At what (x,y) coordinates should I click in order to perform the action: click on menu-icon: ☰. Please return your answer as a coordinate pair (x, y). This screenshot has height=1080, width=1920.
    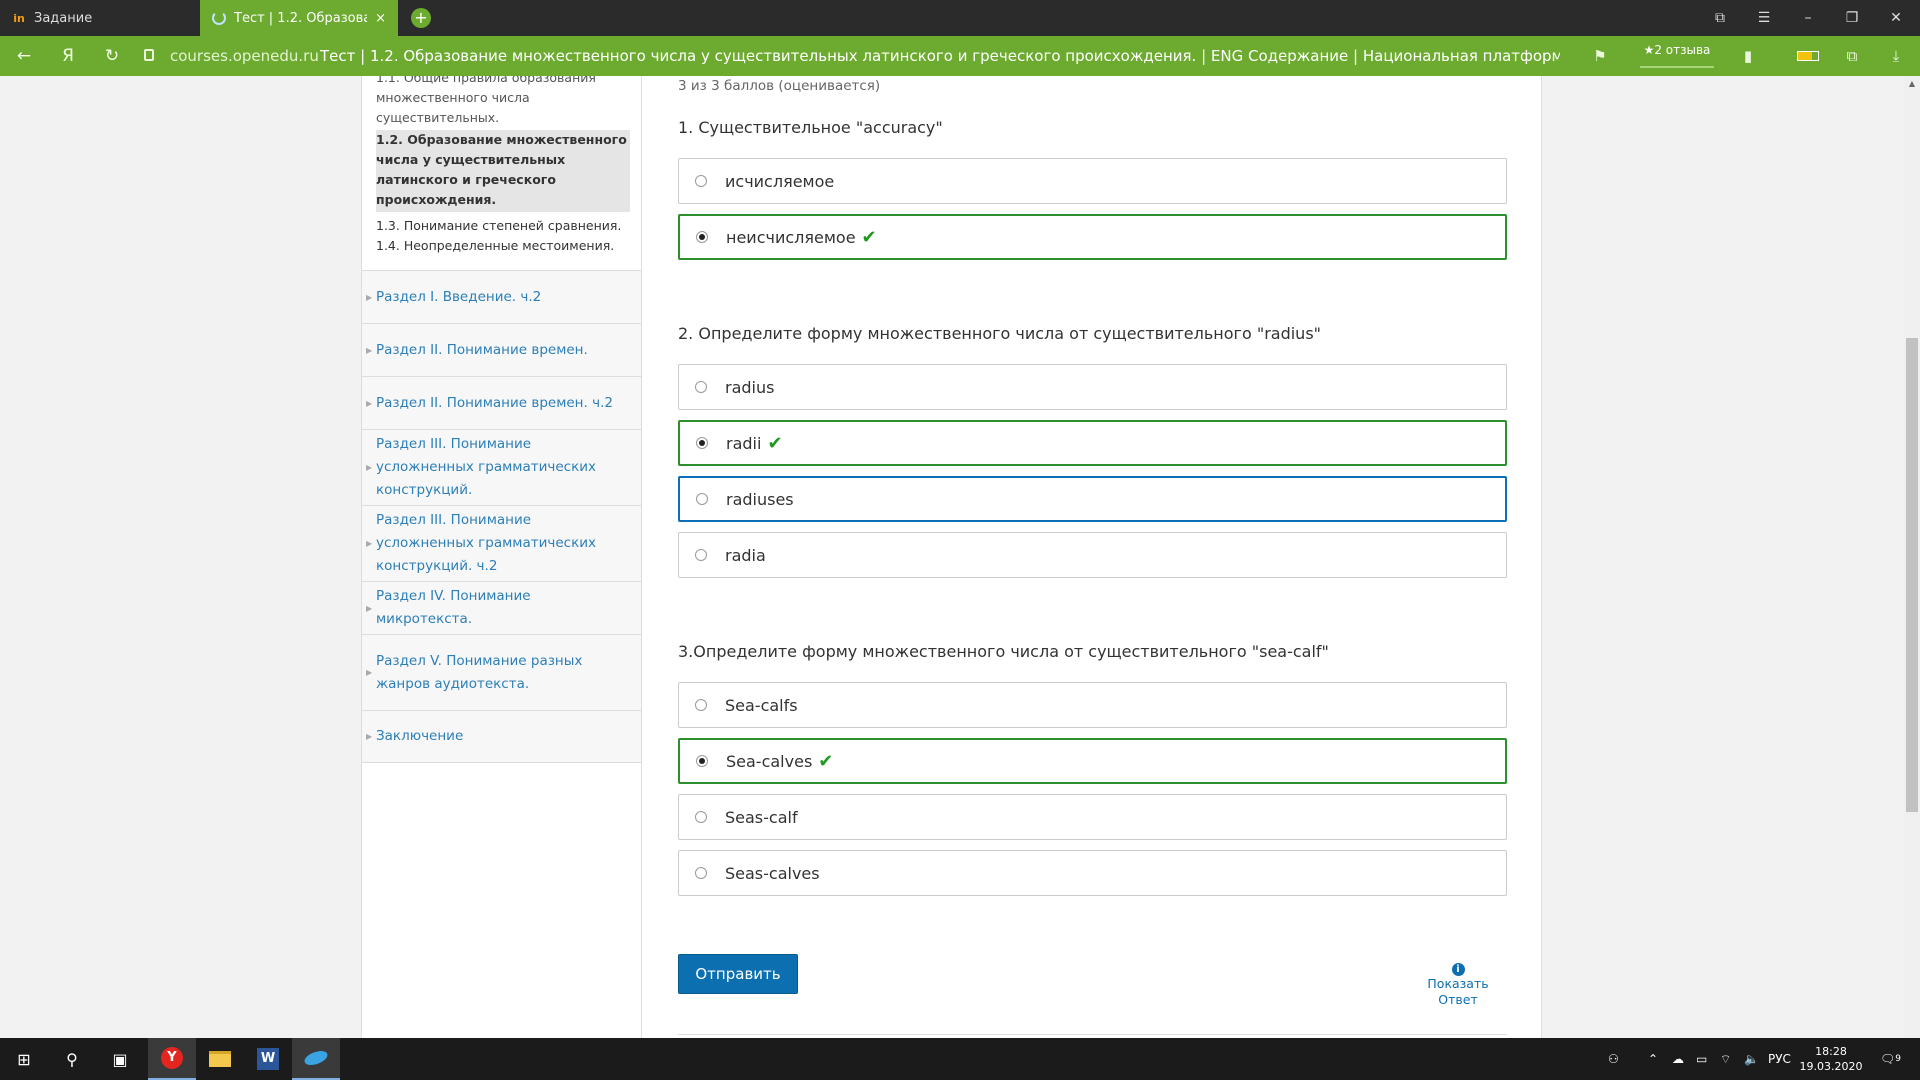
    Looking at the image, I should click on (1764, 18).